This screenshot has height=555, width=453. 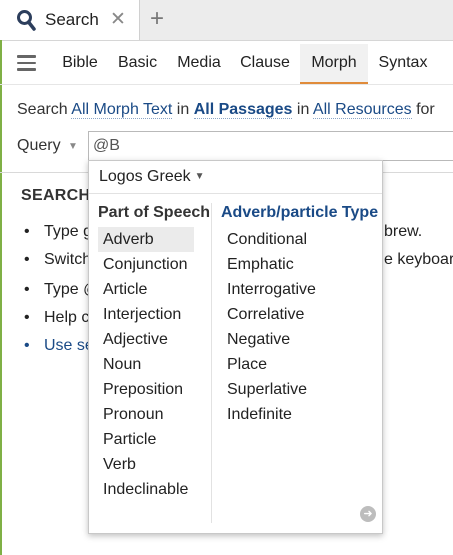 I want to click on search-type-syntax: Syntax, so click(x=403, y=64).